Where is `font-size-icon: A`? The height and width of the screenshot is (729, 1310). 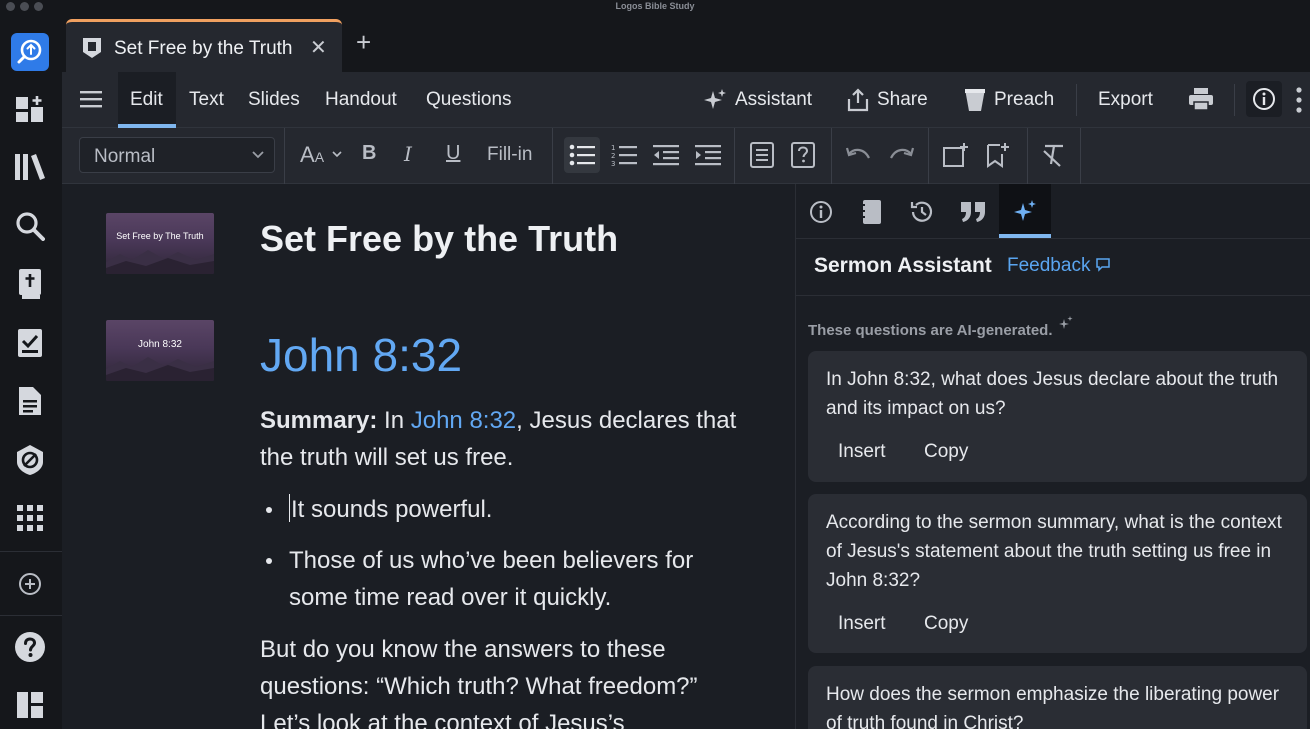 font-size-icon: A is located at coordinates (307, 154).